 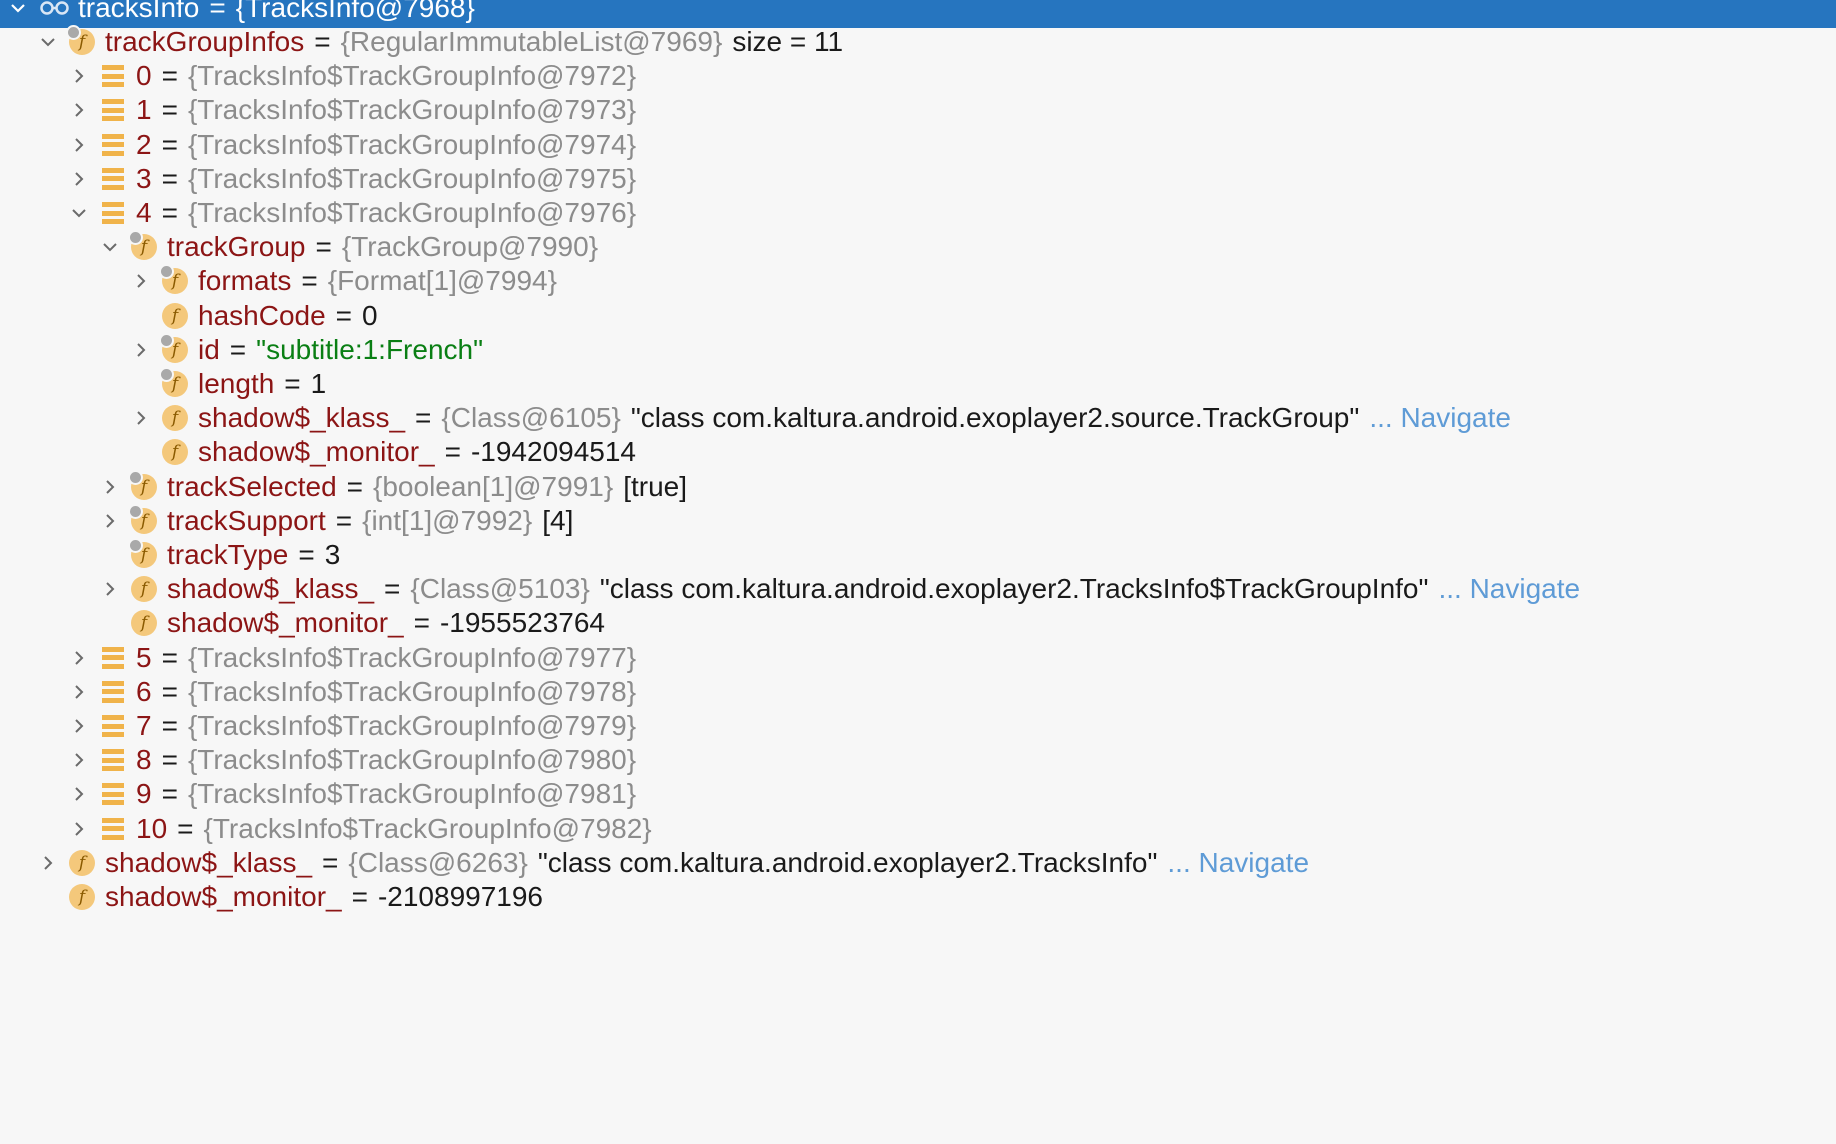 What do you see at coordinates (139, 11) in the screenshot?
I see `root-variable-name: tracksInfo` at bounding box center [139, 11].